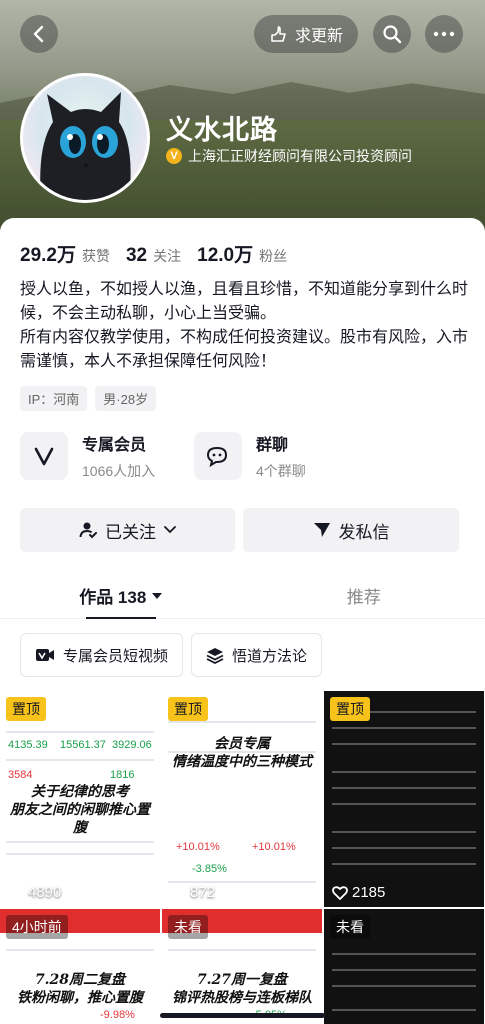 The image size is (485, 1024). I want to click on video-card: 置顶 2185, so click(404, 799).